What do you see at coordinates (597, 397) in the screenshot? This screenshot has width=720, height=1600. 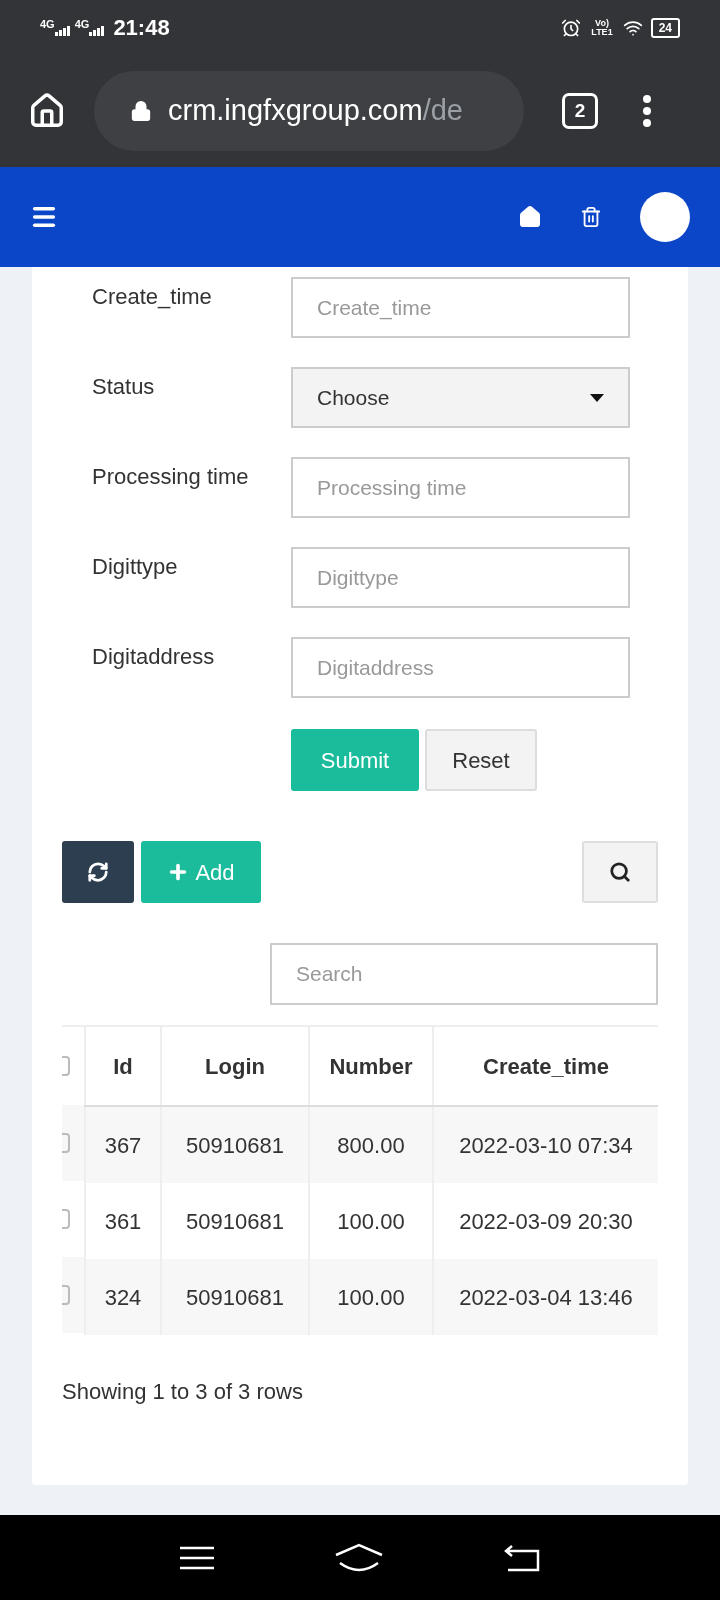 I see `caret-icon` at bounding box center [597, 397].